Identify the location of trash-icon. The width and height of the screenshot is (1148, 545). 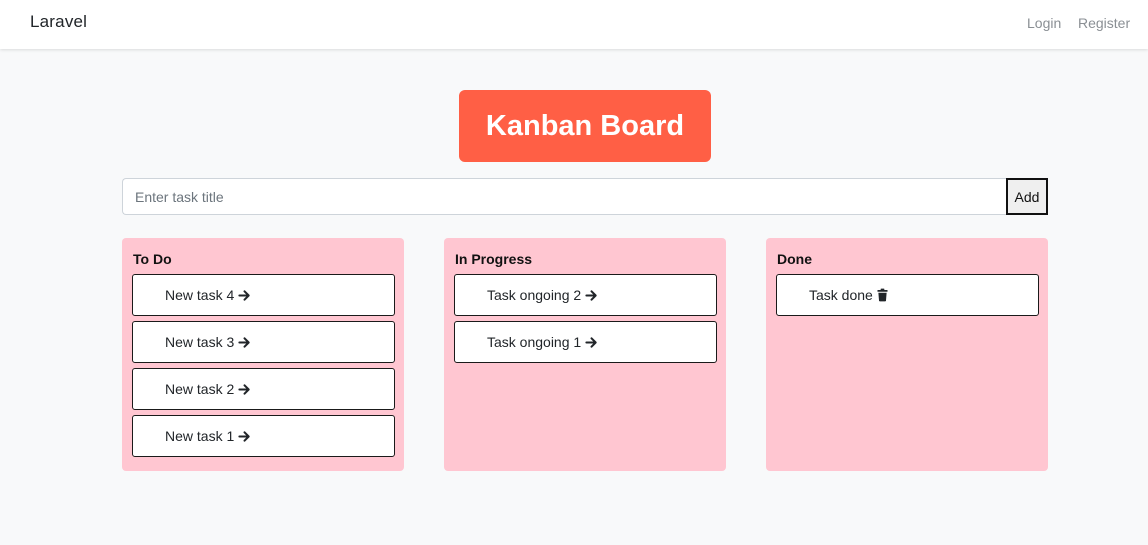
(882, 295).